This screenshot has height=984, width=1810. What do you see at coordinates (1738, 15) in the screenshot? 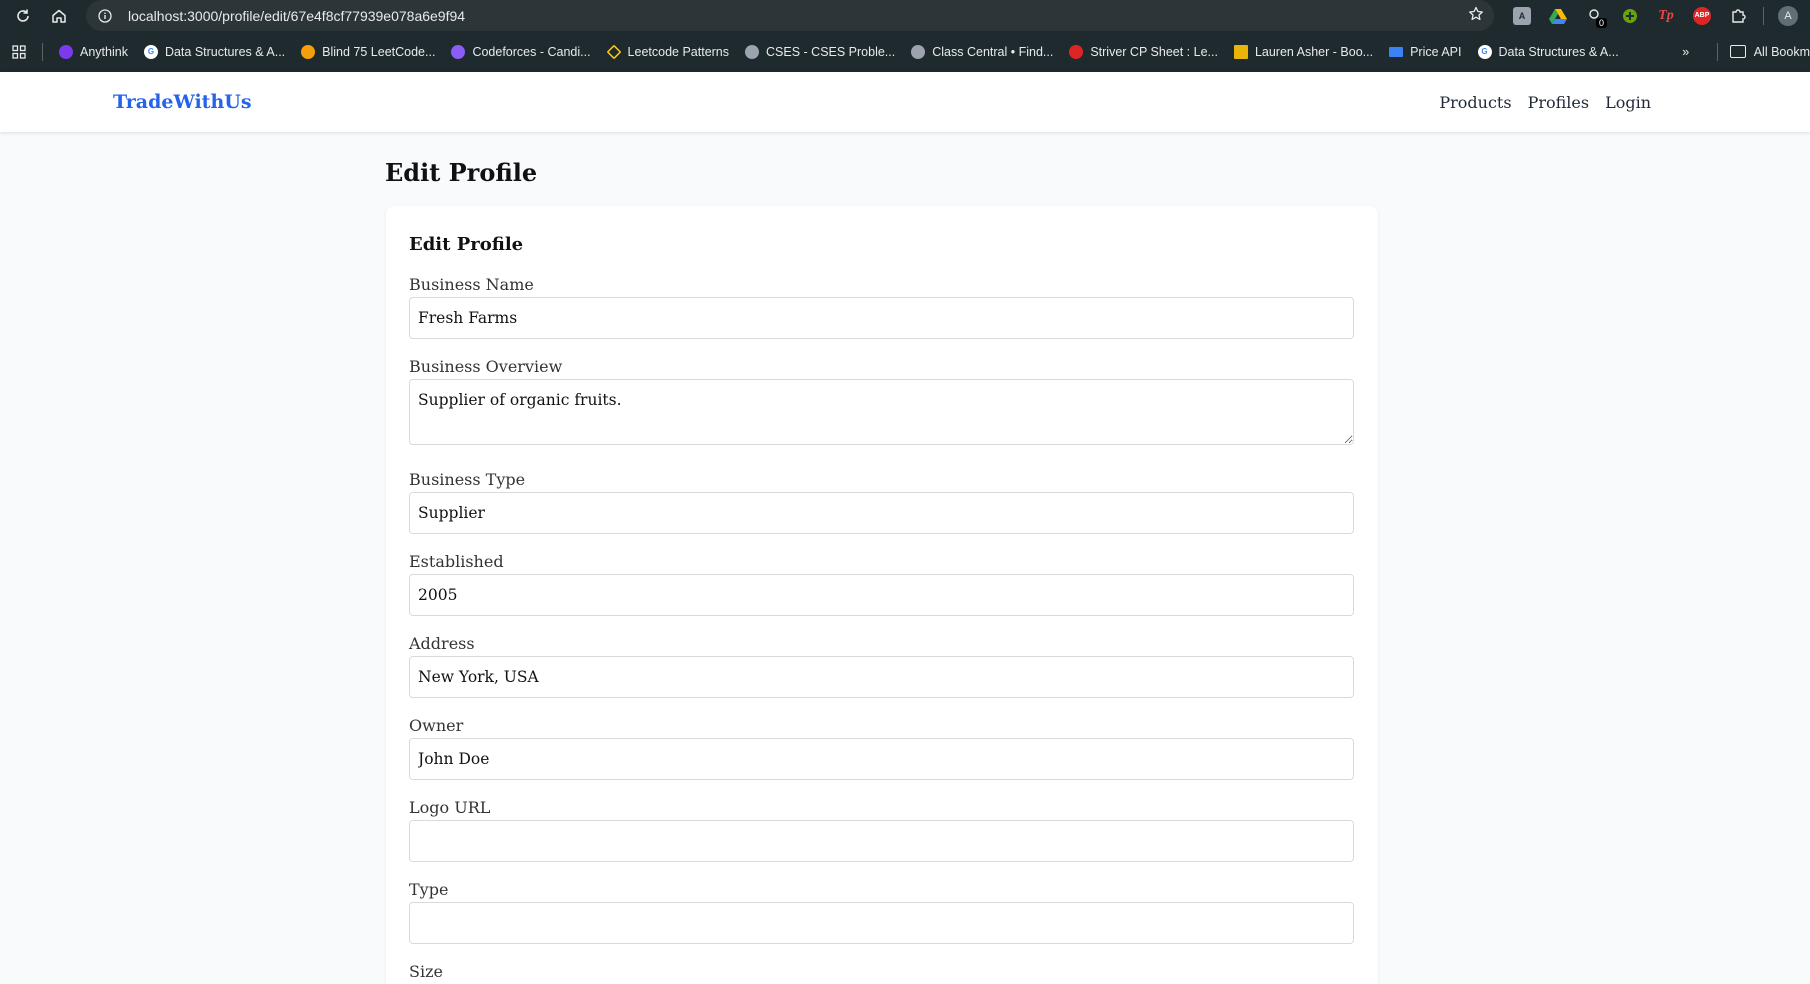
I see `puzzle-icon` at bounding box center [1738, 15].